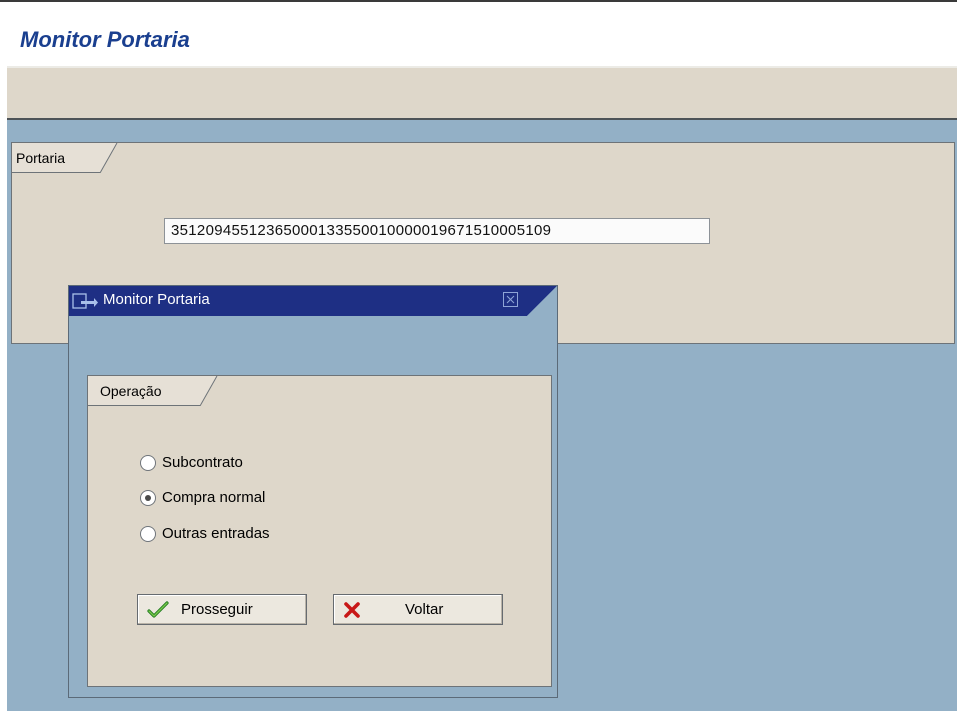 This screenshot has height=711, width=957. I want to click on dialog-title-bar: Monitor Portaria, so click(313, 301).